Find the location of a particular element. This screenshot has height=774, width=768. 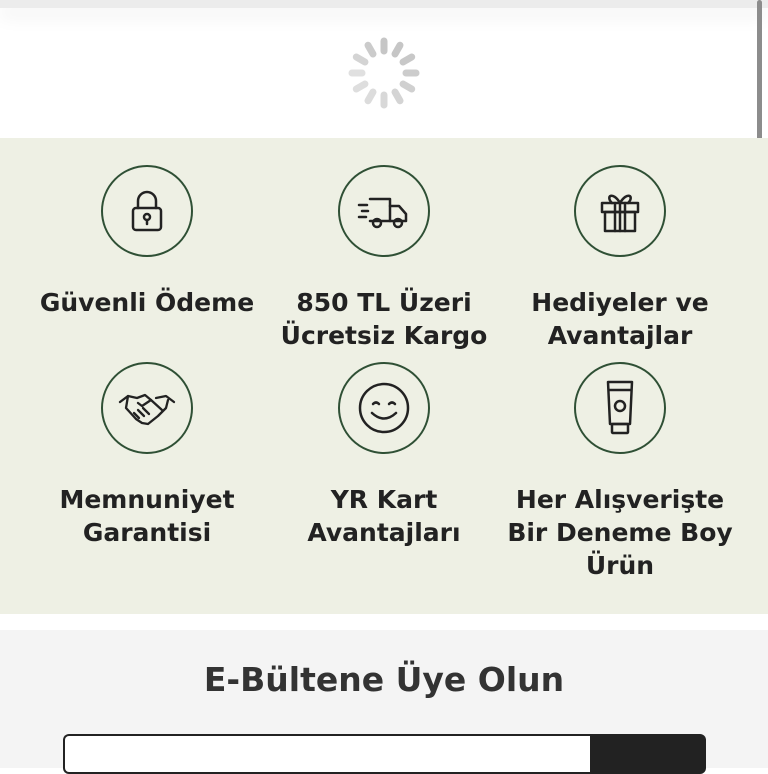

feature-label: Memnuniyet Garantisi is located at coordinates (147, 516).